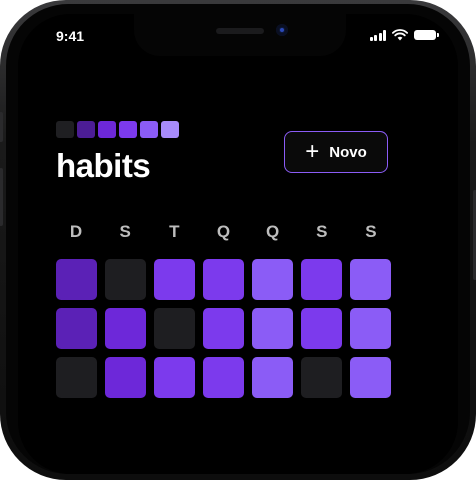  Describe the element at coordinates (426, 35) in the screenshot. I see `battery-icon` at that location.